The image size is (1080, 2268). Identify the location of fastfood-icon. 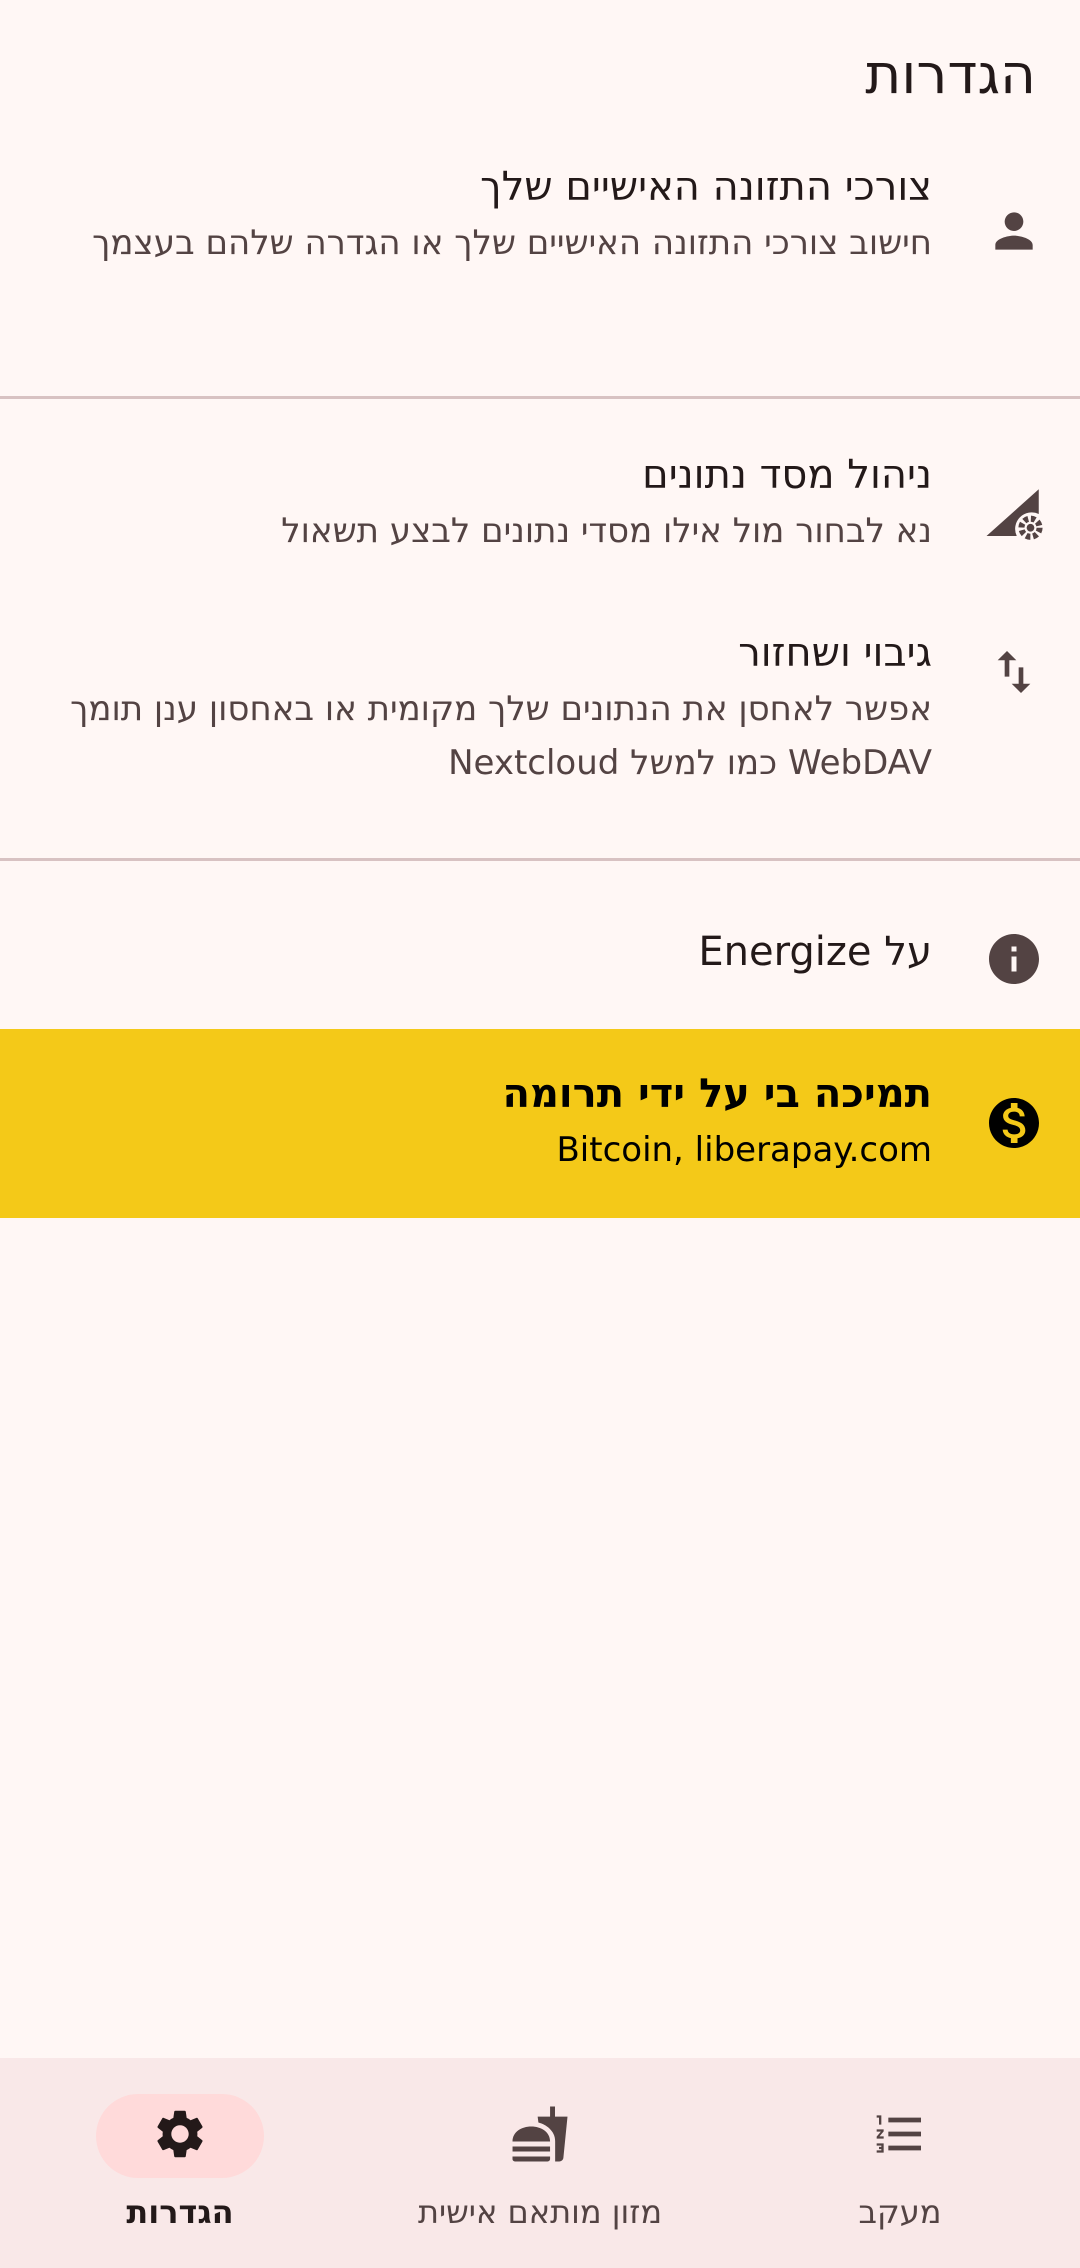
(540, 2136).